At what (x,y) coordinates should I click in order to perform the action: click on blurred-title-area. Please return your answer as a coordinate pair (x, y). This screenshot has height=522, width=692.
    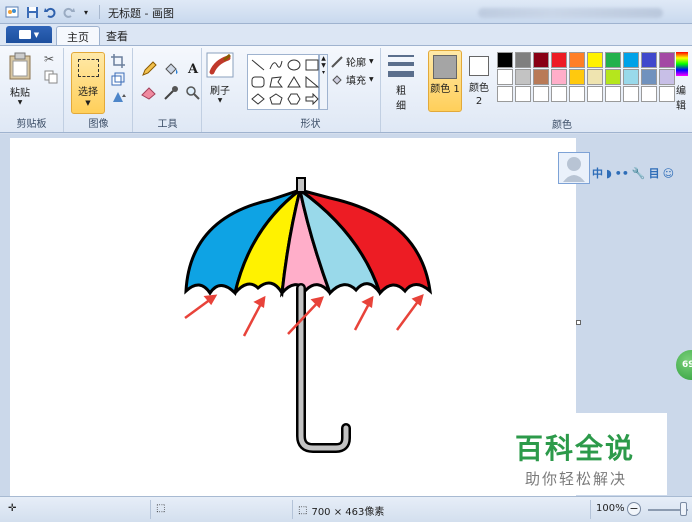
    Looking at the image, I should click on (570, 13).